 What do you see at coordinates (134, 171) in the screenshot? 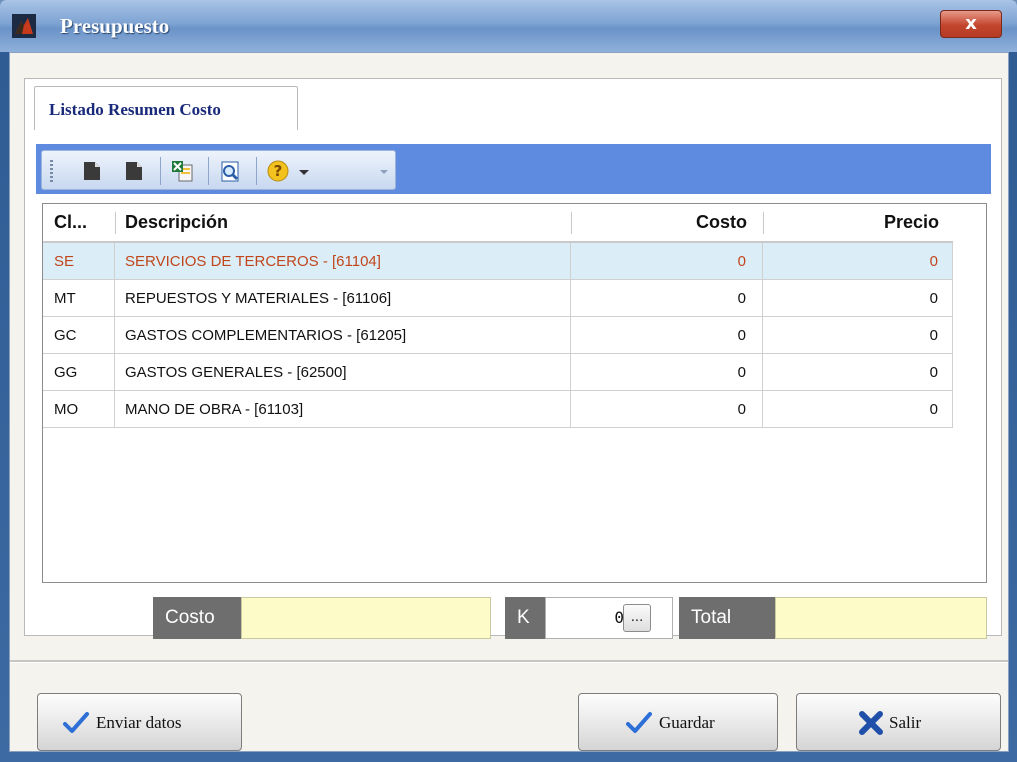
I see `edit-document-icon` at bounding box center [134, 171].